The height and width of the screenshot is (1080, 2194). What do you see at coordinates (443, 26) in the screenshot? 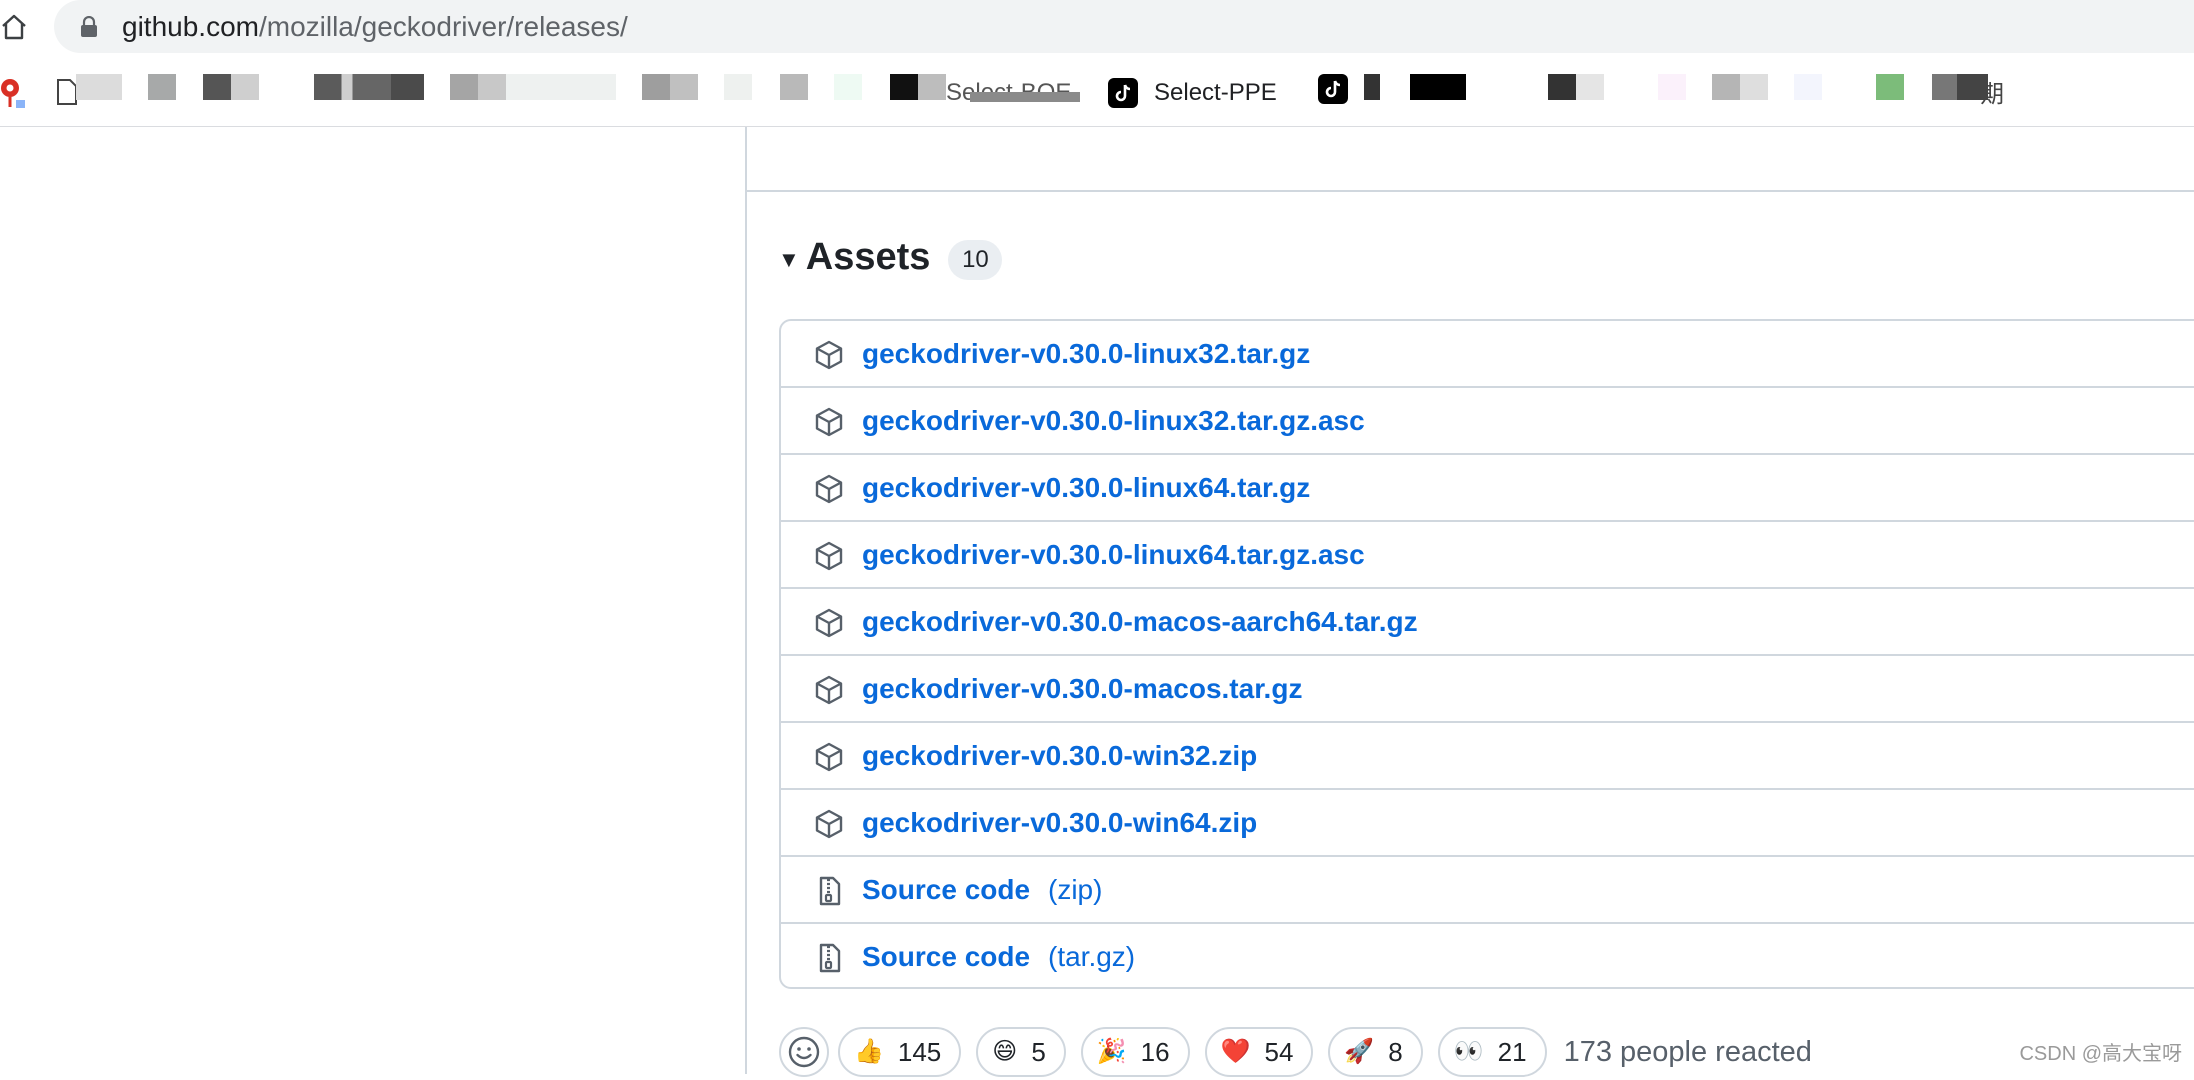
I see `url-path: /mozilla/geckodriver/releases/` at bounding box center [443, 26].